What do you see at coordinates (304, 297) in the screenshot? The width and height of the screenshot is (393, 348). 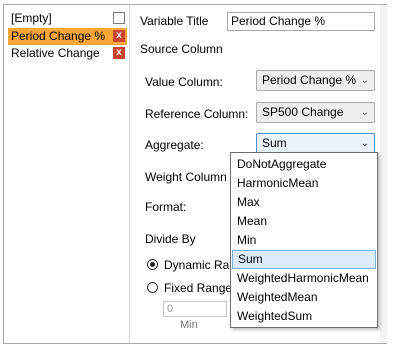 I see `dropdown-option: WeightedMean` at bounding box center [304, 297].